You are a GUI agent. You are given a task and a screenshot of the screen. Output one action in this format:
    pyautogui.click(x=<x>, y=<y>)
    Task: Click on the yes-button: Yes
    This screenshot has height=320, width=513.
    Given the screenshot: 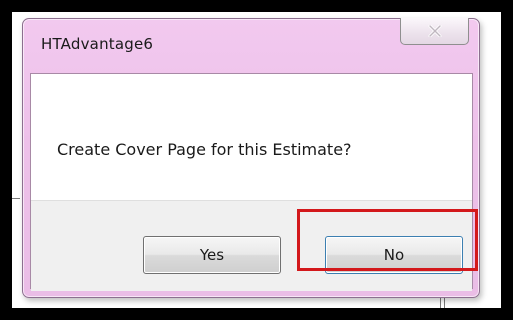 What is the action you would take?
    pyautogui.click(x=212, y=255)
    